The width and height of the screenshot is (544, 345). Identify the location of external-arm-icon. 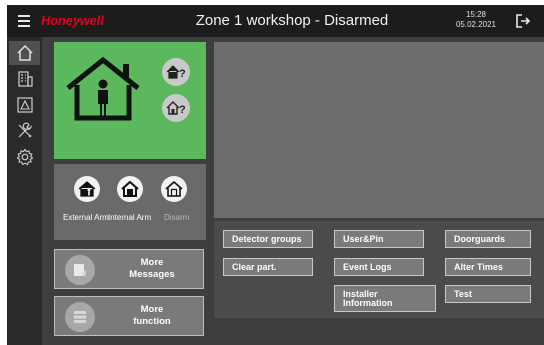
(87, 189).